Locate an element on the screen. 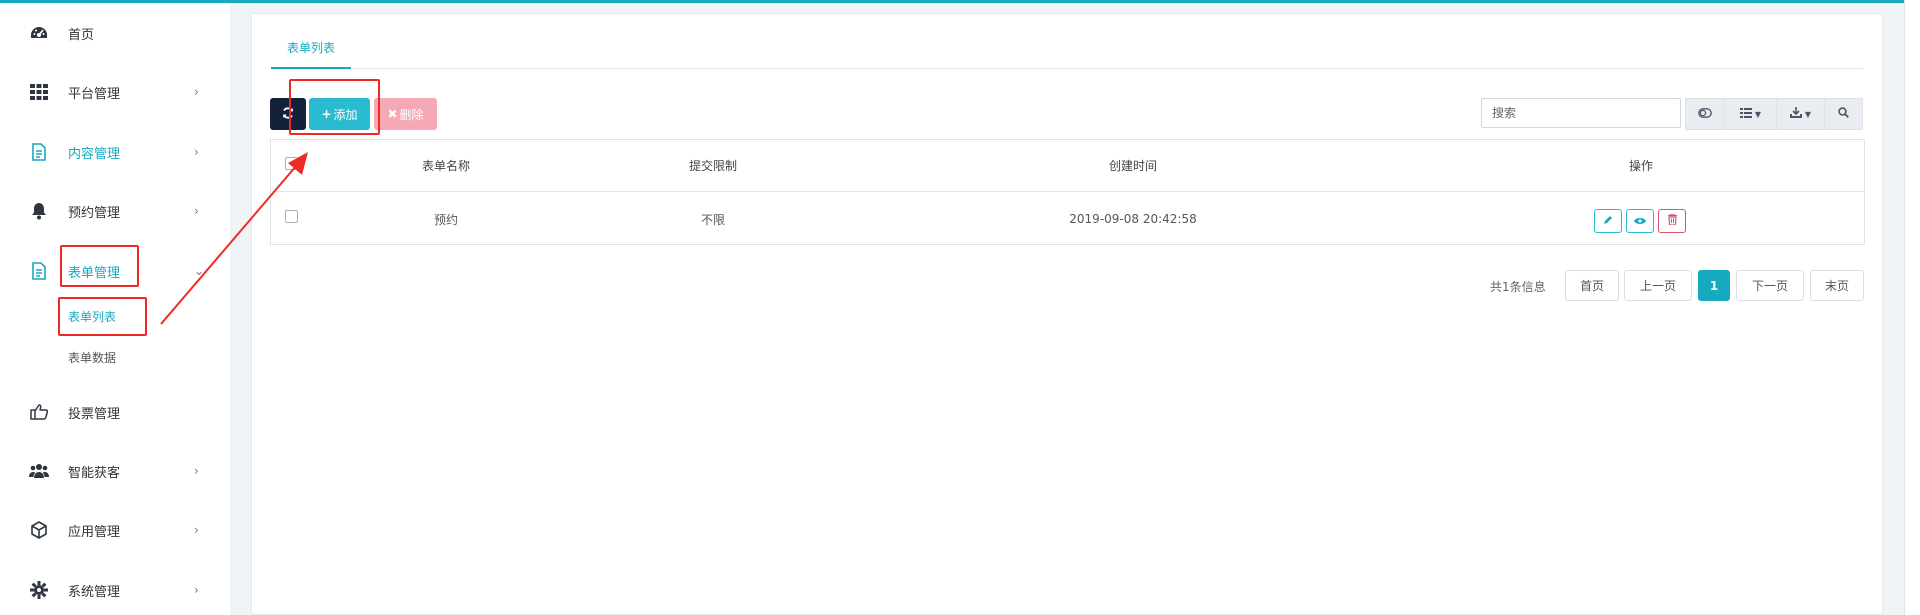  list-icon is located at coordinates (1745, 114).